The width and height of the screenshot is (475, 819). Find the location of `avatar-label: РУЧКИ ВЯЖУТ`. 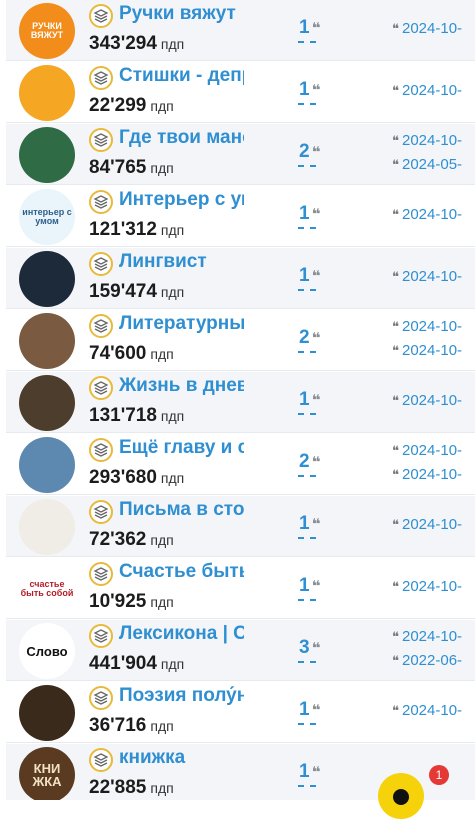

avatar-label: РУЧКИ ВЯЖУТ is located at coordinates (47, 30).